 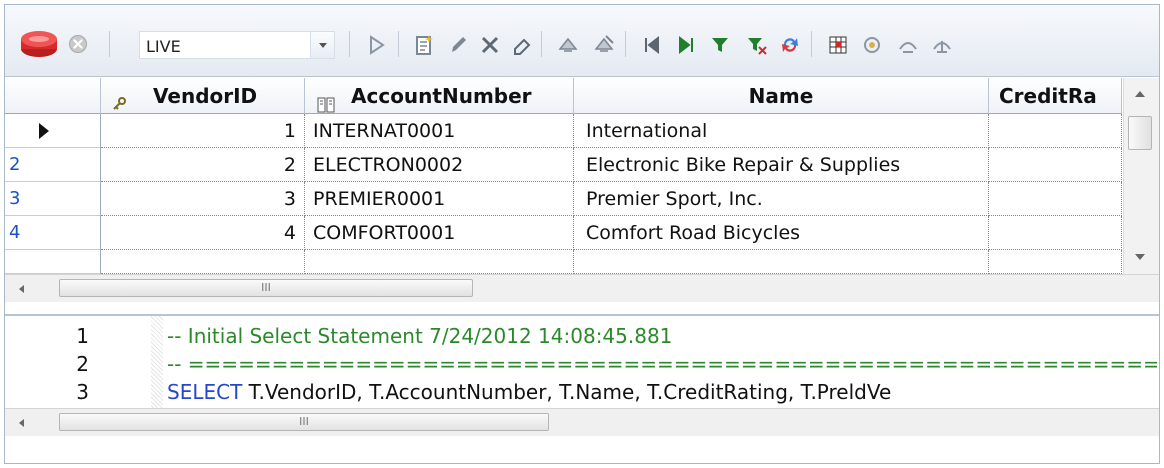 What do you see at coordinates (119, 98) in the screenshot?
I see `key-icon` at bounding box center [119, 98].